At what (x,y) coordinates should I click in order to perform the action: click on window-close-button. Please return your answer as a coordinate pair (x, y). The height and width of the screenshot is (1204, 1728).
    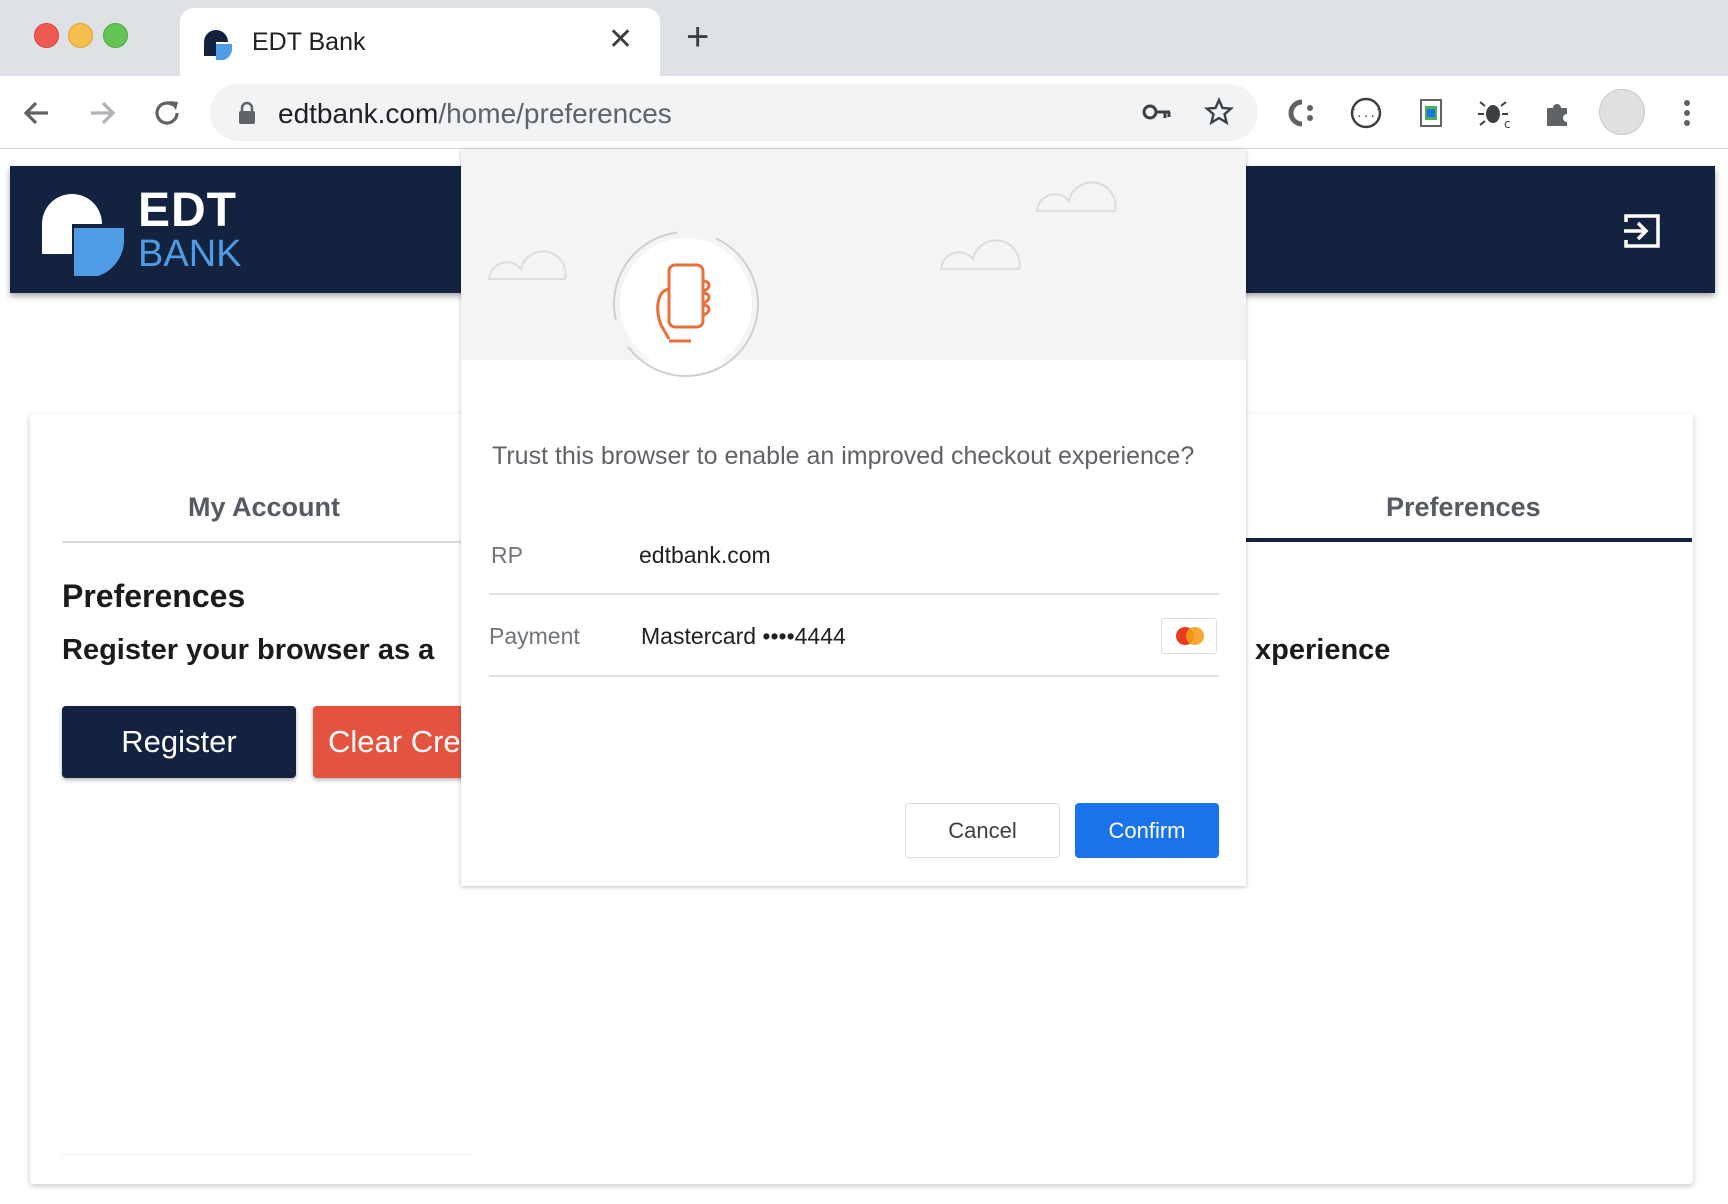
    Looking at the image, I should click on (46, 35).